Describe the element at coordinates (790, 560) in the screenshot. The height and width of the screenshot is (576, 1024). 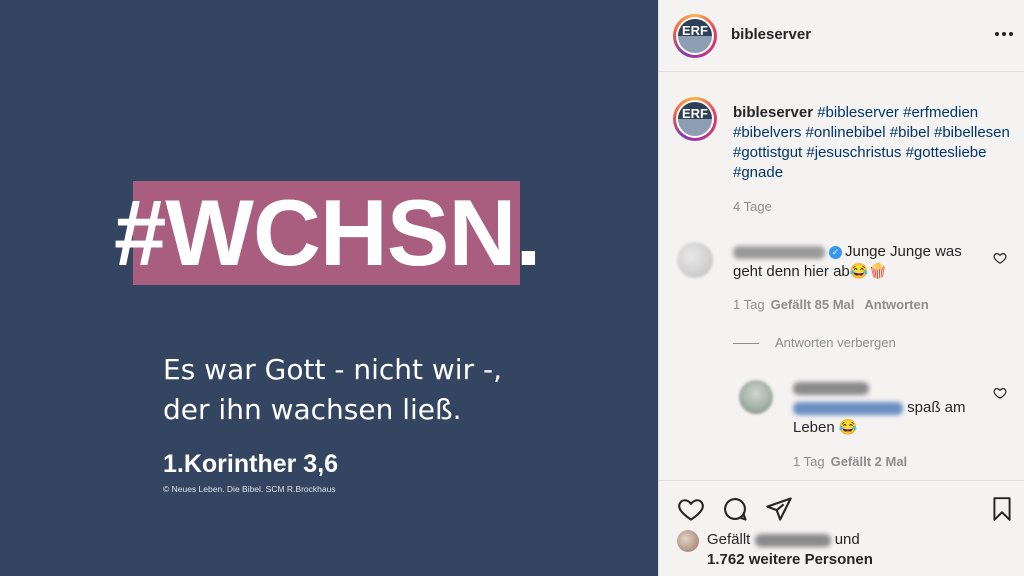
I see `likes-count: 1.762 weitere Personen` at that location.